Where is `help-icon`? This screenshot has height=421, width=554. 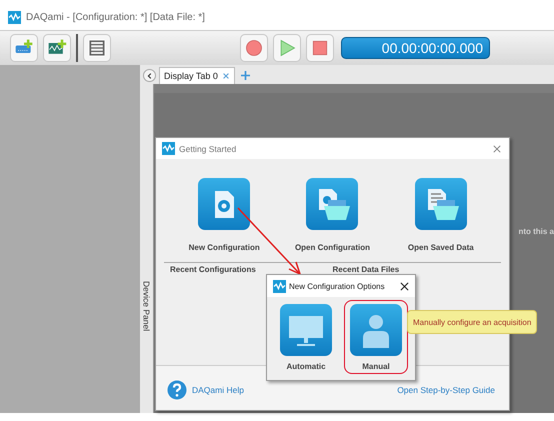
help-icon is located at coordinates (177, 390).